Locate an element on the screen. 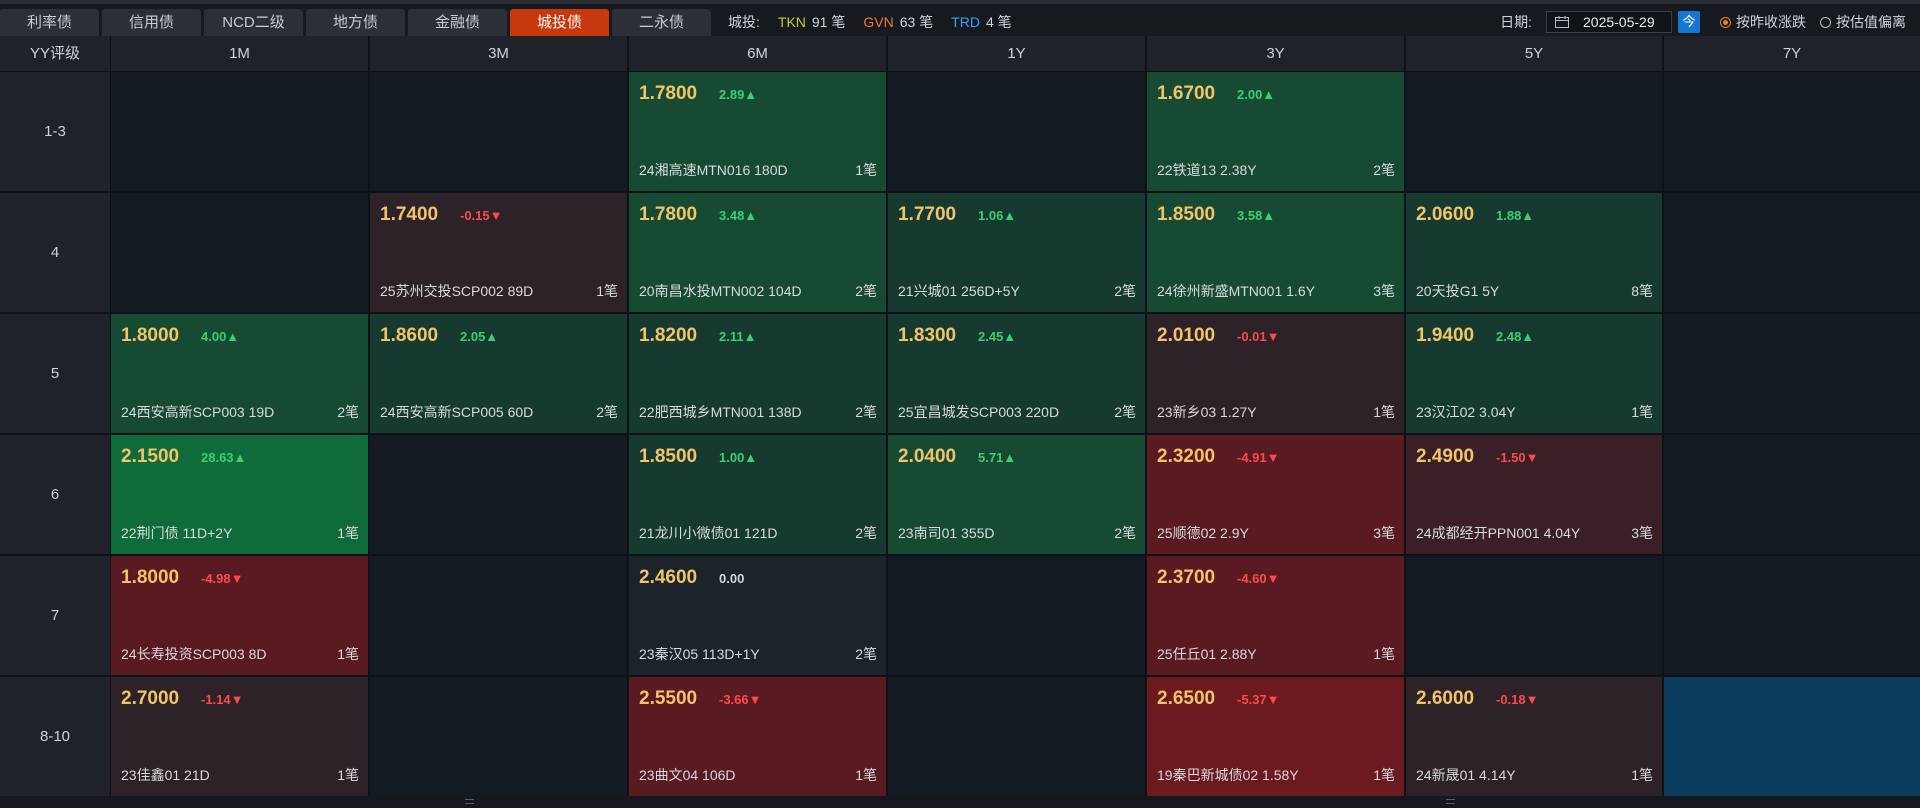  bond-name: 23秦汉05 113D+1Y is located at coordinates (699, 654).